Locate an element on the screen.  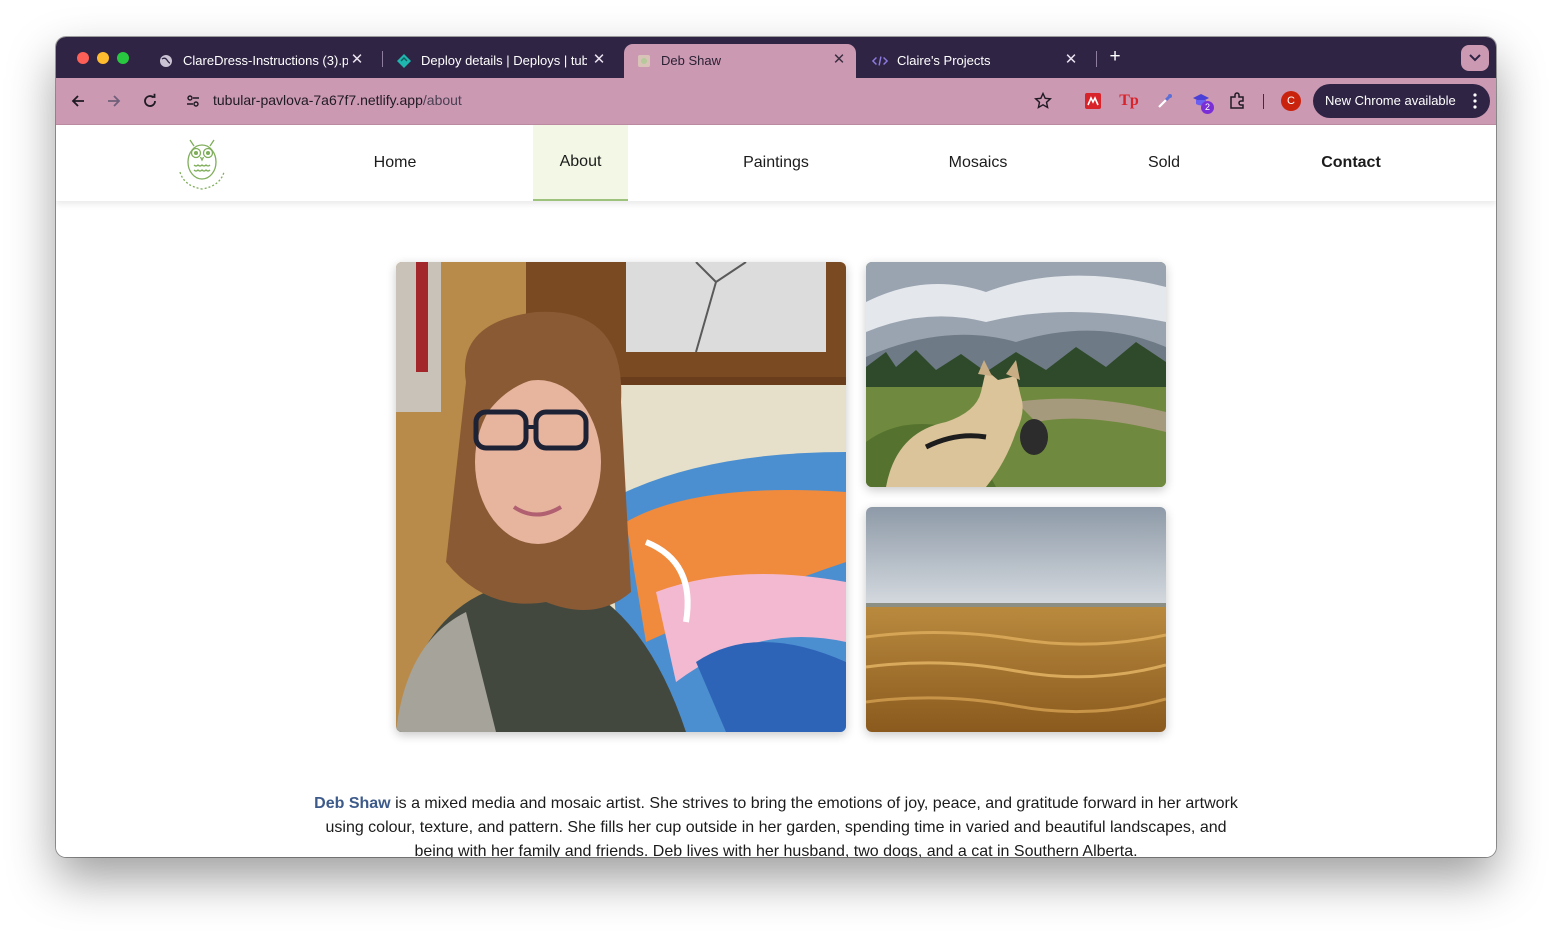
arrow-right-icon is located at coordinates (114, 101).